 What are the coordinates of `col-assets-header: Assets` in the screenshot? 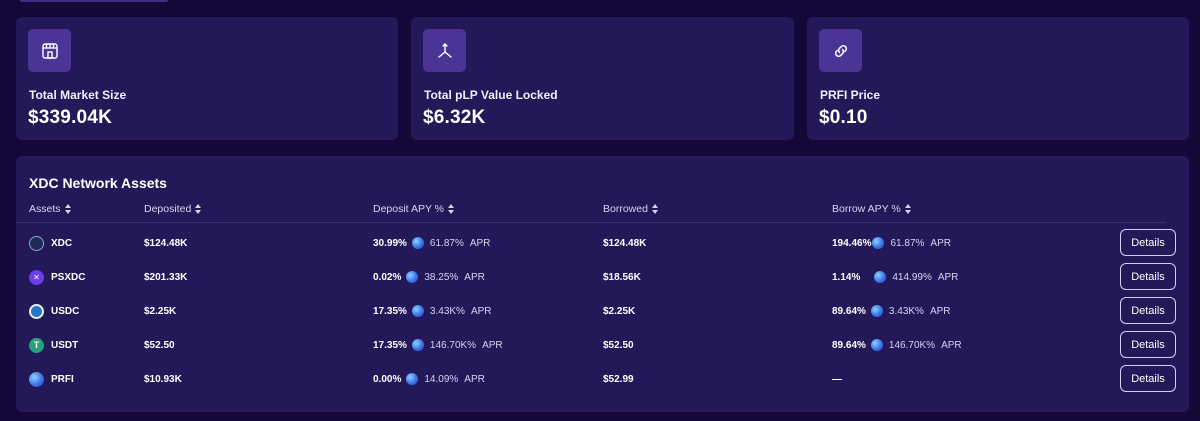 It's located at (50, 209).